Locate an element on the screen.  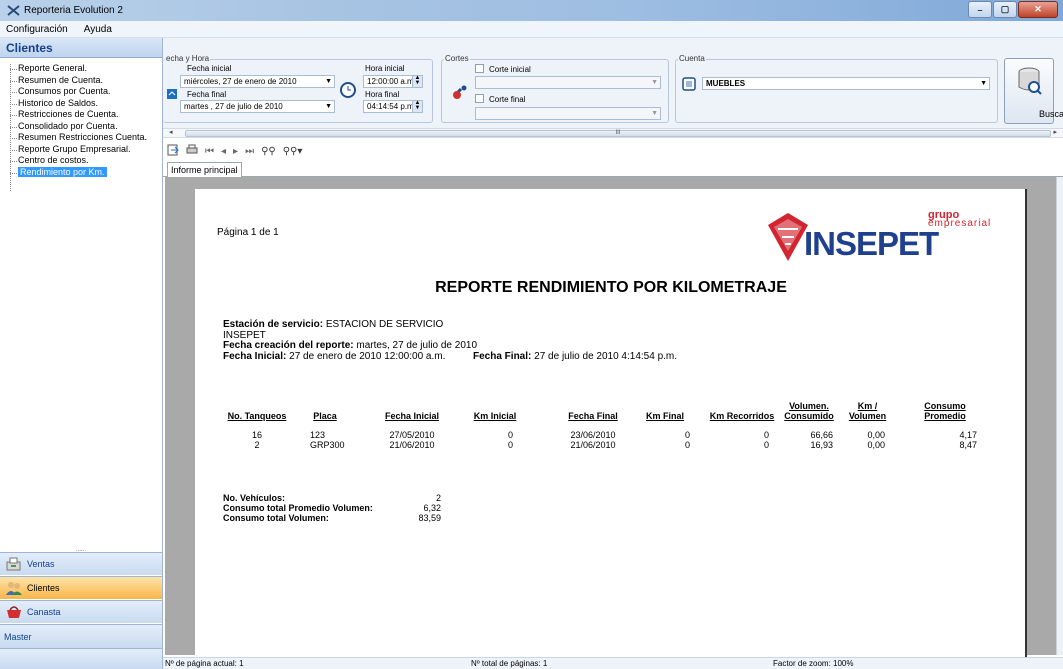
tree-item: Historico de Saldos. is located at coordinates (84, 104).